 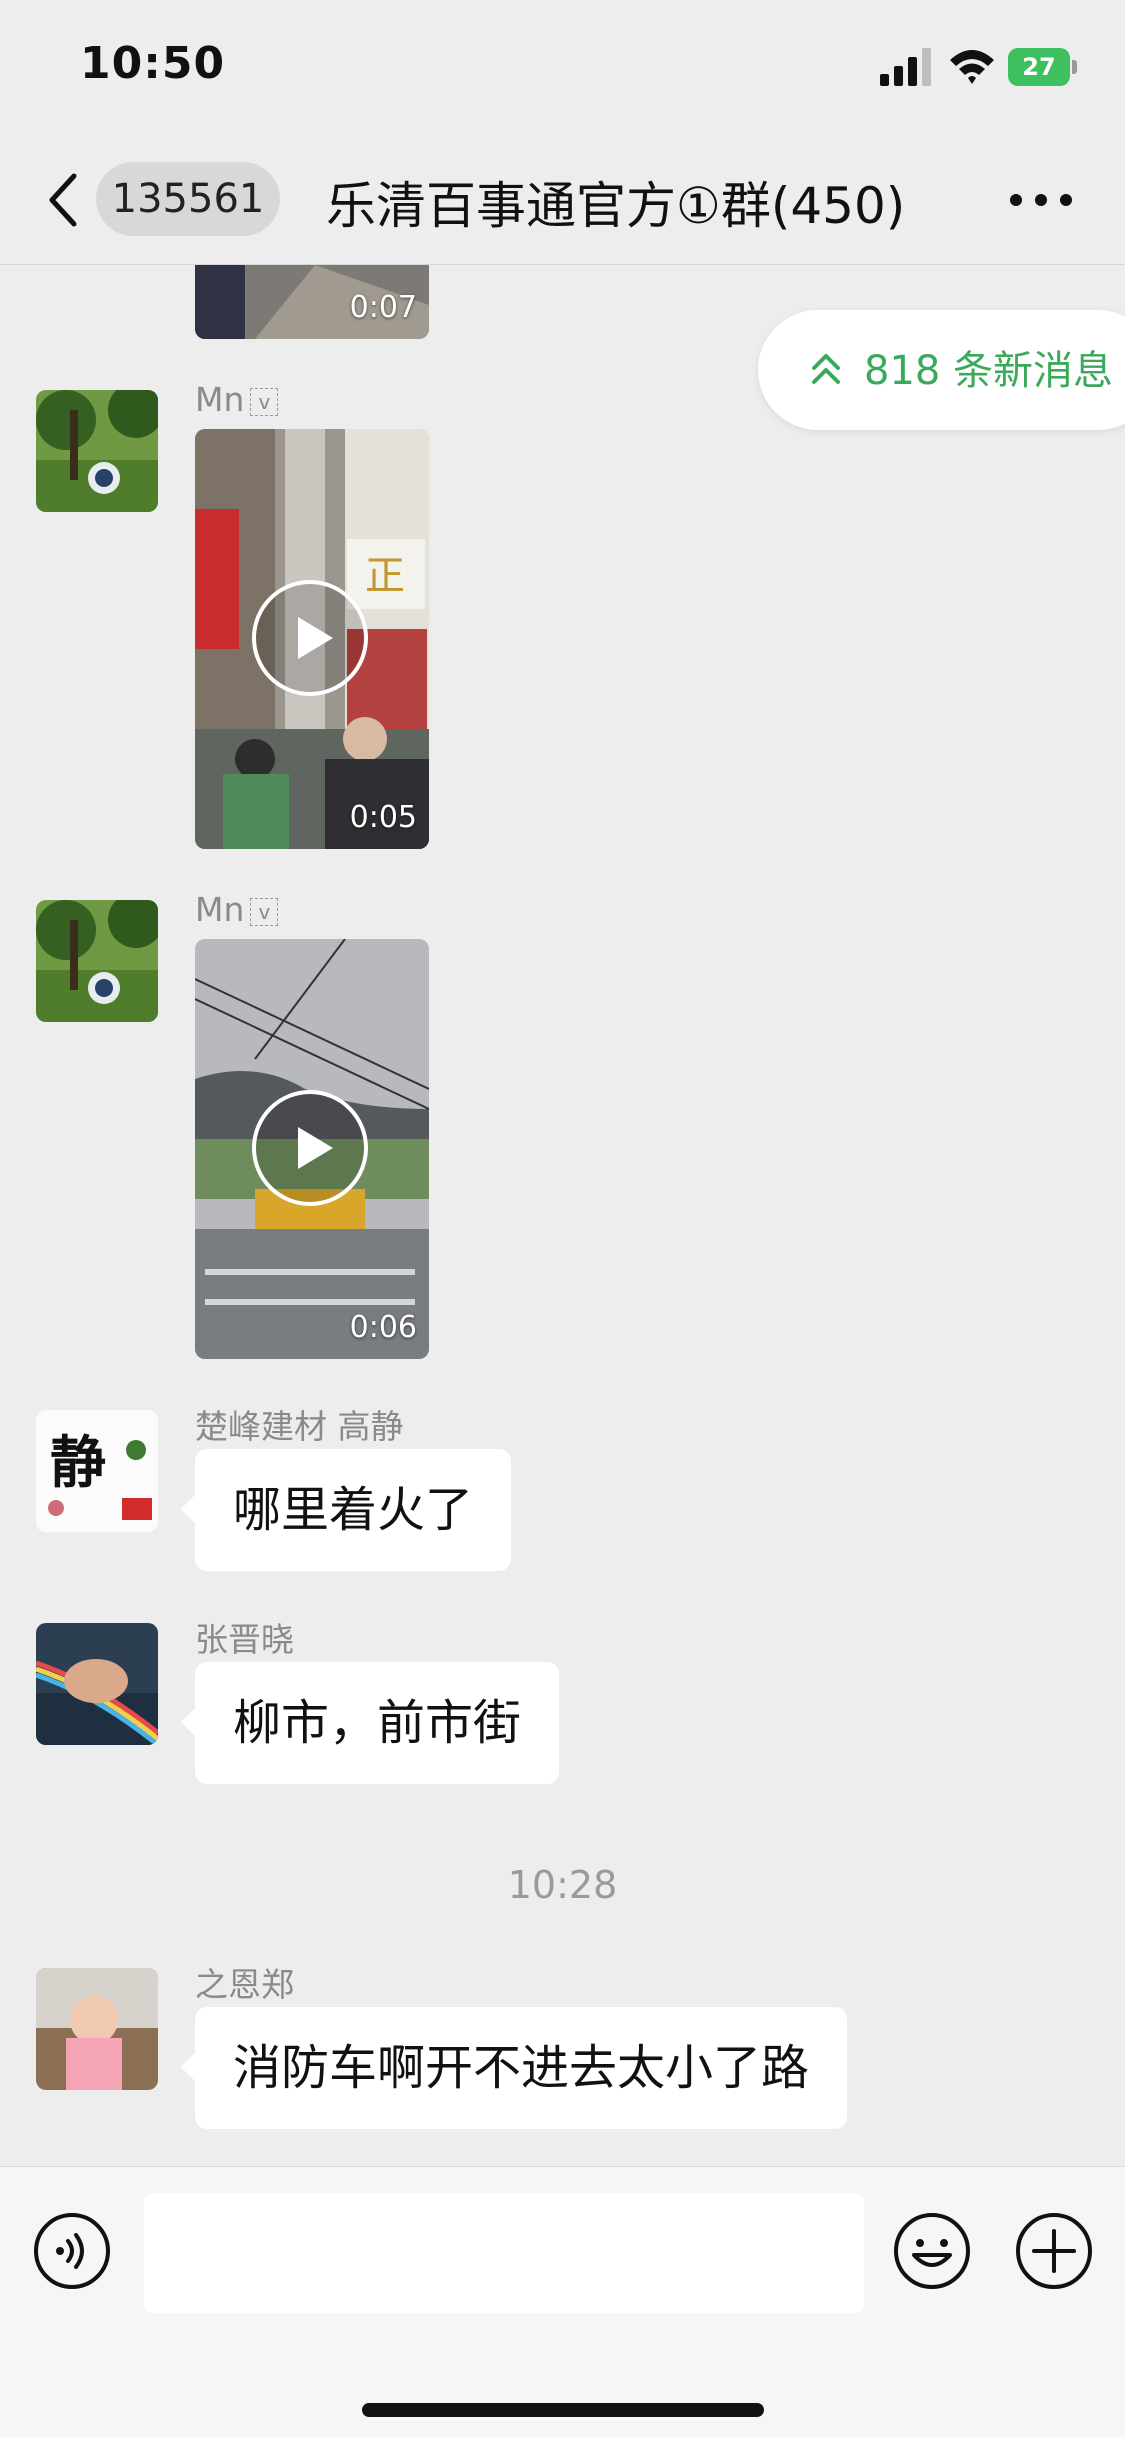 I want to click on cellular-signal-icon, so click(x=905, y=67).